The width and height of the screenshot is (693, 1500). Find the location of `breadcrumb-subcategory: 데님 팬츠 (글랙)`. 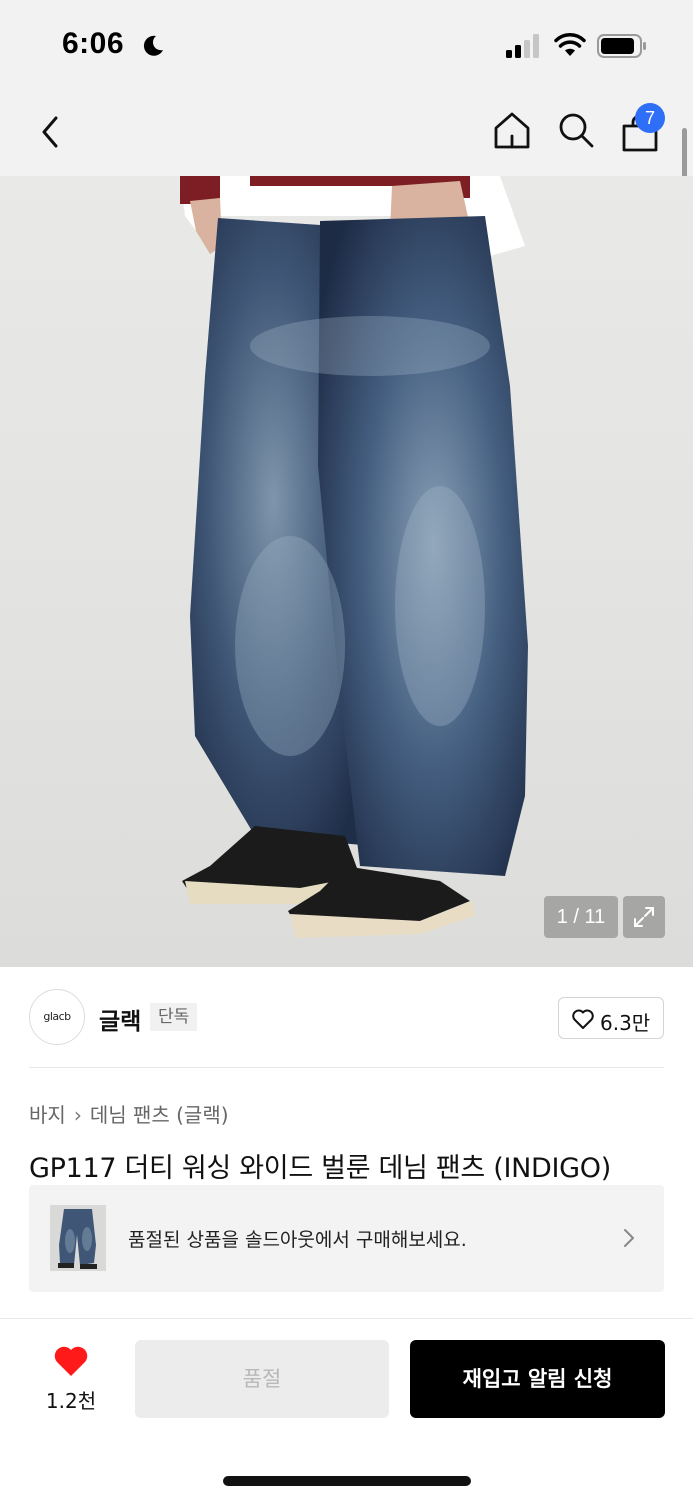

breadcrumb-subcategory: 데님 팬츠 (글랙) is located at coordinates (159, 1115).